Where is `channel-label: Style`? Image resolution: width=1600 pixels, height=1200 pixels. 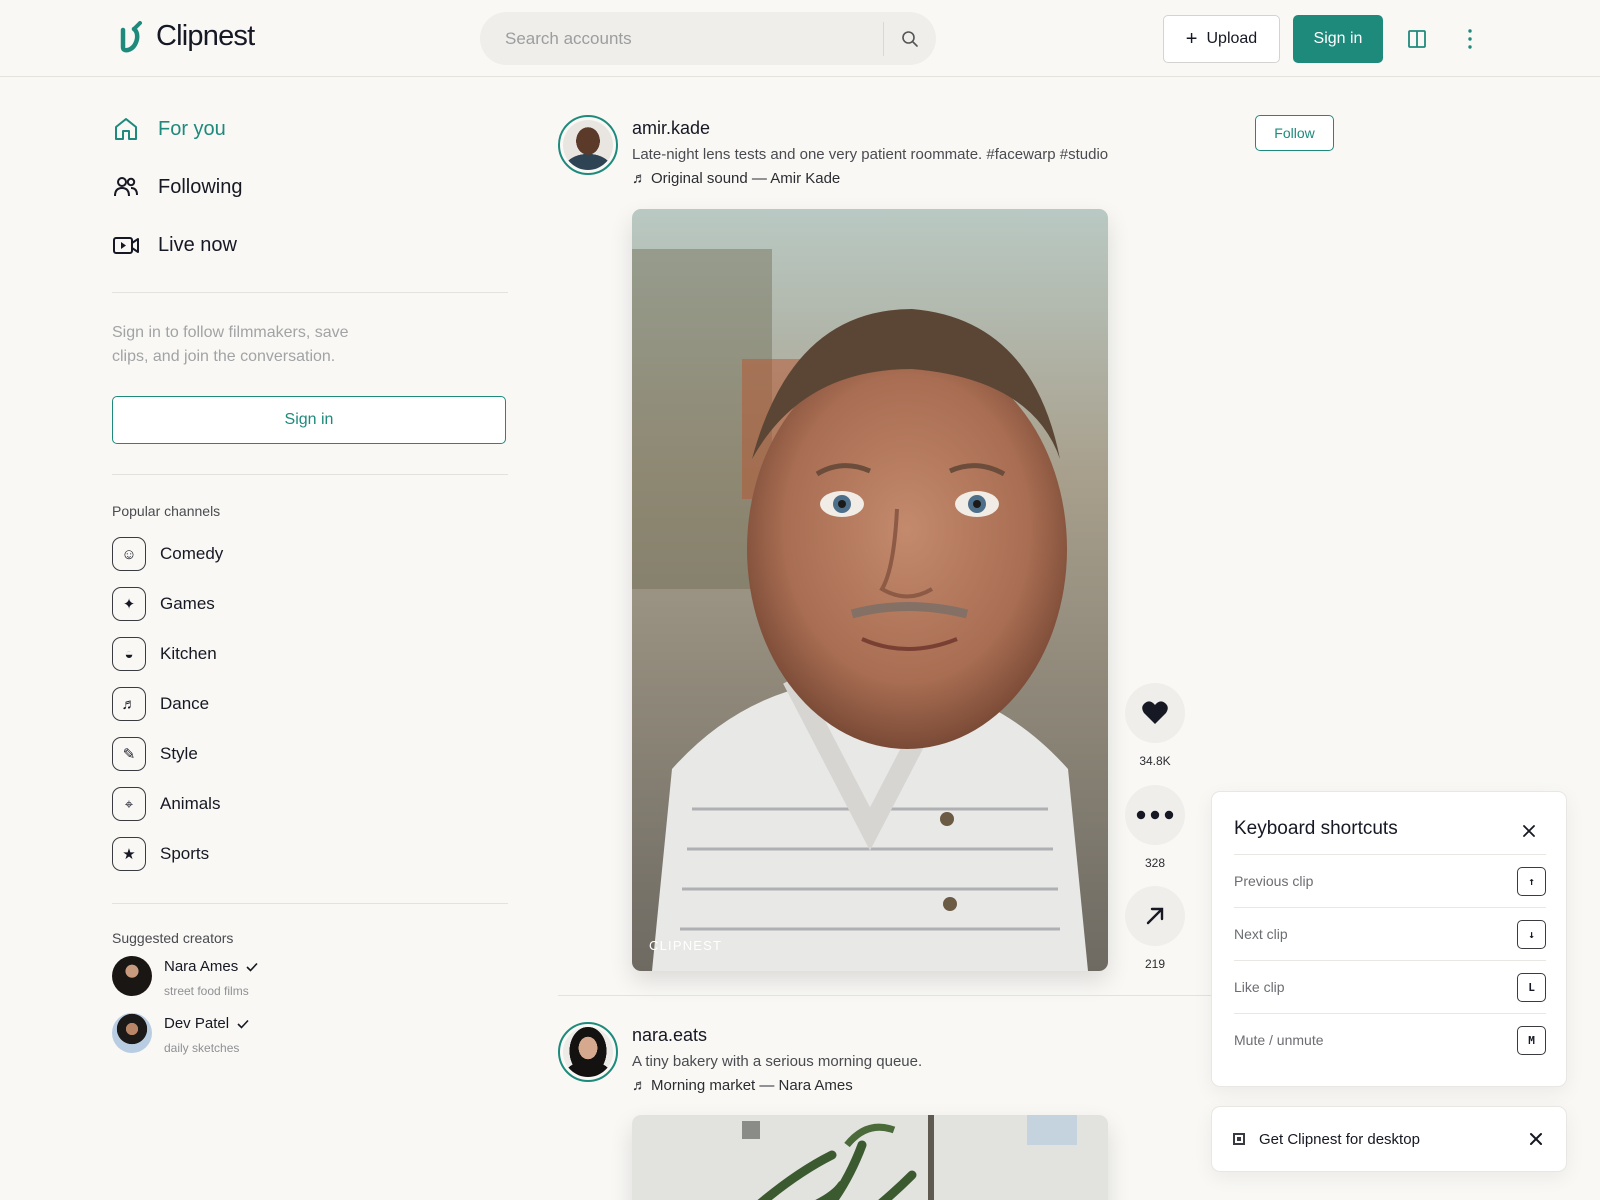
channel-label: Style is located at coordinates (179, 753).